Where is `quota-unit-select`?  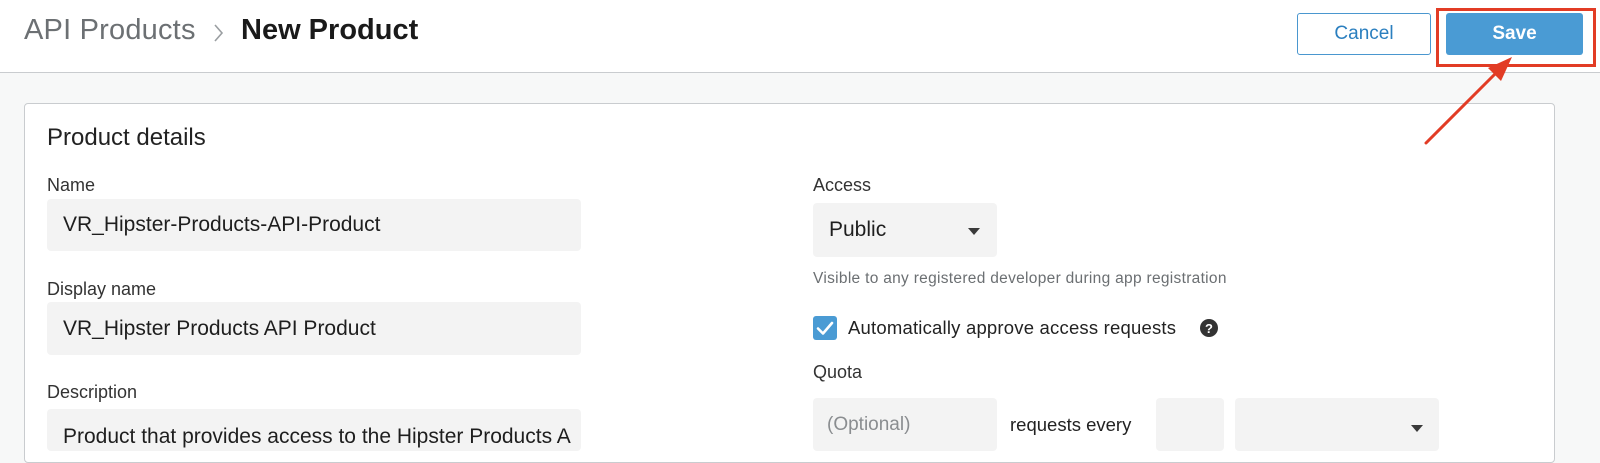 quota-unit-select is located at coordinates (1337, 424).